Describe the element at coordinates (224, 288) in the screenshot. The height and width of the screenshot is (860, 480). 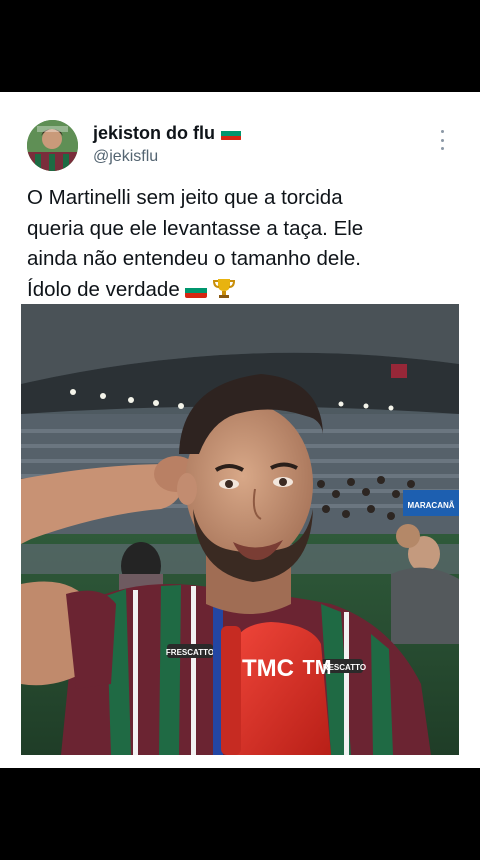
I see `trophy-icon` at that location.